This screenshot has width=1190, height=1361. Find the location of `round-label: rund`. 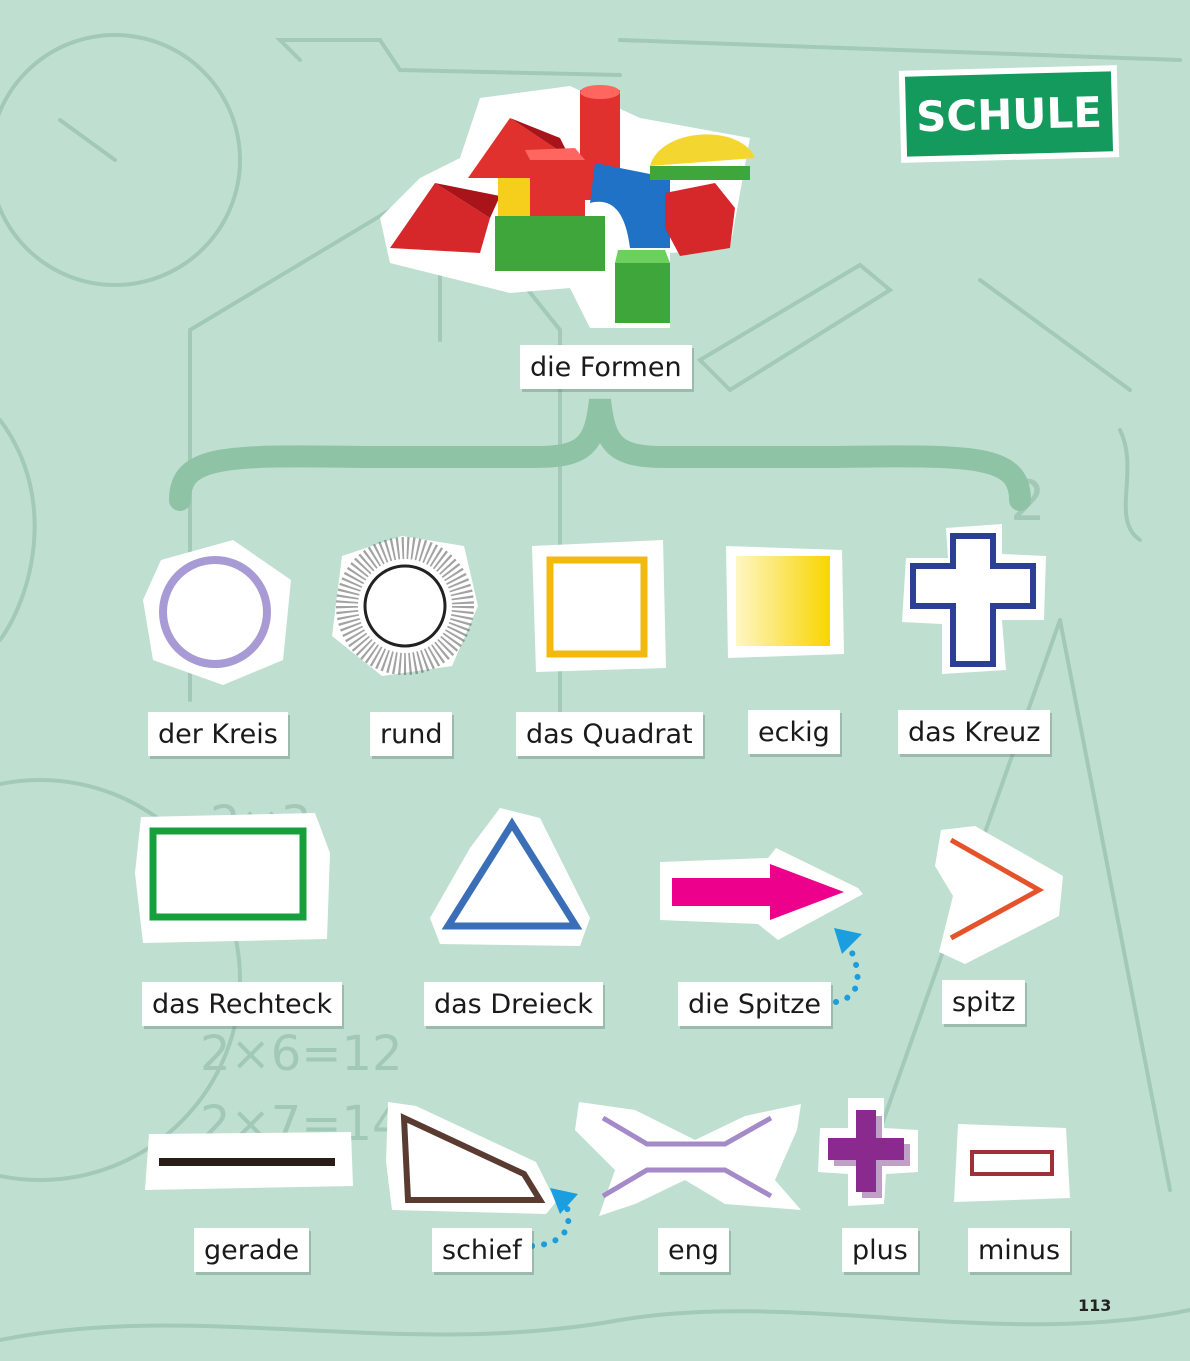

round-label: rund is located at coordinates (411, 734).